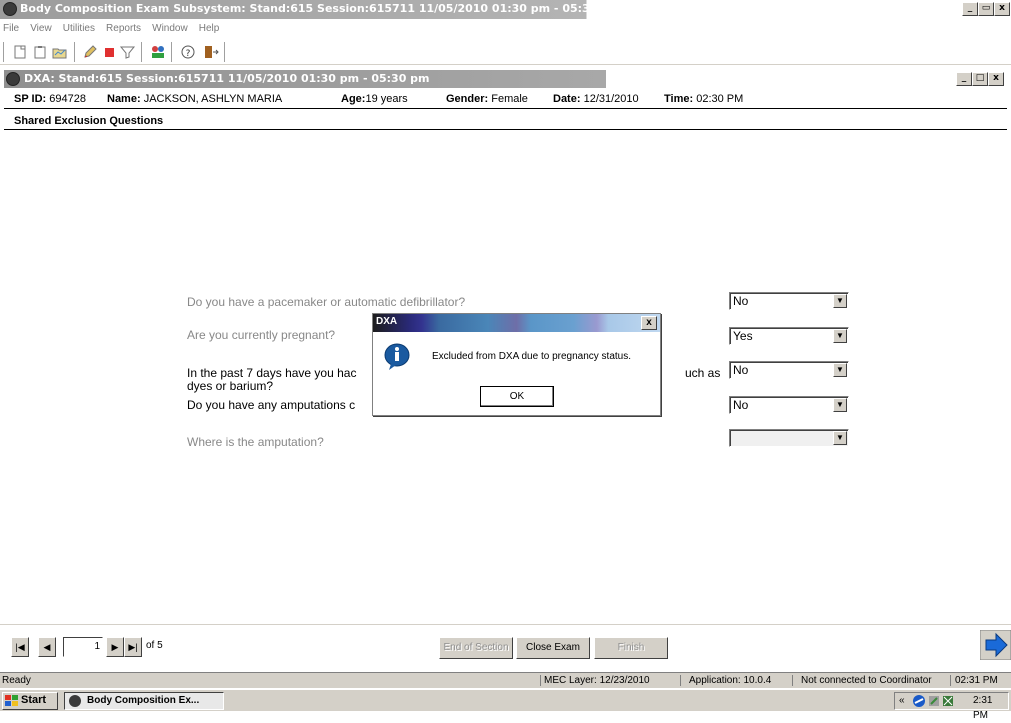  What do you see at coordinates (995, 645) in the screenshot?
I see `next-arrow-icon` at bounding box center [995, 645].